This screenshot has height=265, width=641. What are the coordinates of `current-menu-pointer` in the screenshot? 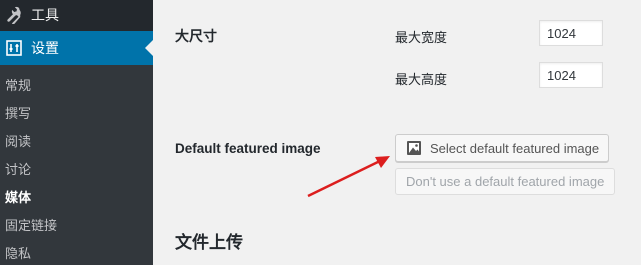 It's located at (149, 48).